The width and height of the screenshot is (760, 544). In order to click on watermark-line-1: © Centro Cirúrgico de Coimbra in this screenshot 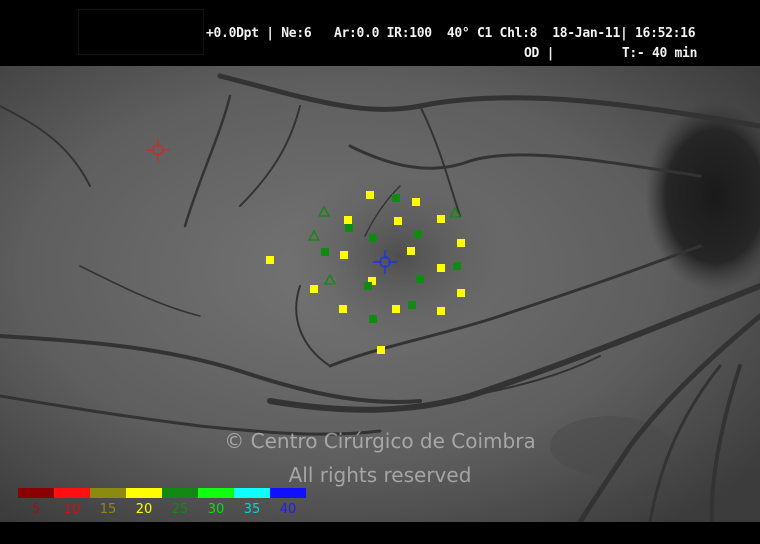, I will do `click(380, 441)`.